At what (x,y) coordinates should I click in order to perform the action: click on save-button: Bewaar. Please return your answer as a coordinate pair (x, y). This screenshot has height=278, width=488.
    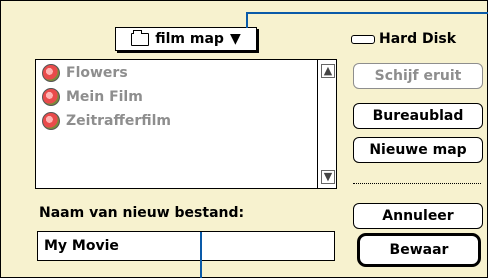
    Looking at the image, I should click on (419, 250).